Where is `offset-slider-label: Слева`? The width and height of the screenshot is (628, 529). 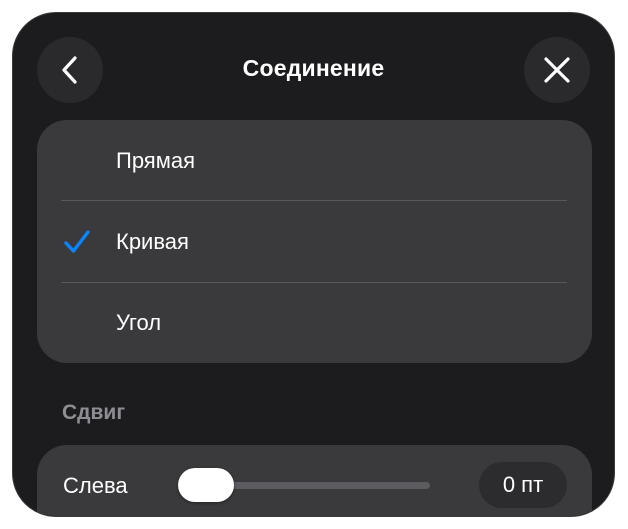
offset-slider-label: Слева is located at coordinates (95, 485).